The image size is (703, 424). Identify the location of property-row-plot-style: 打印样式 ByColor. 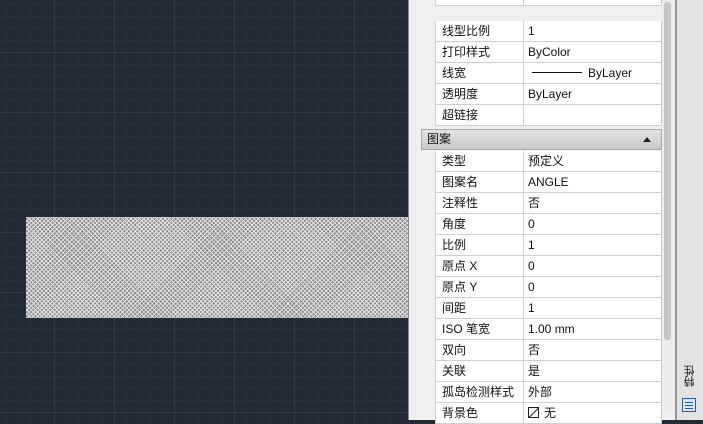
(541, 52).